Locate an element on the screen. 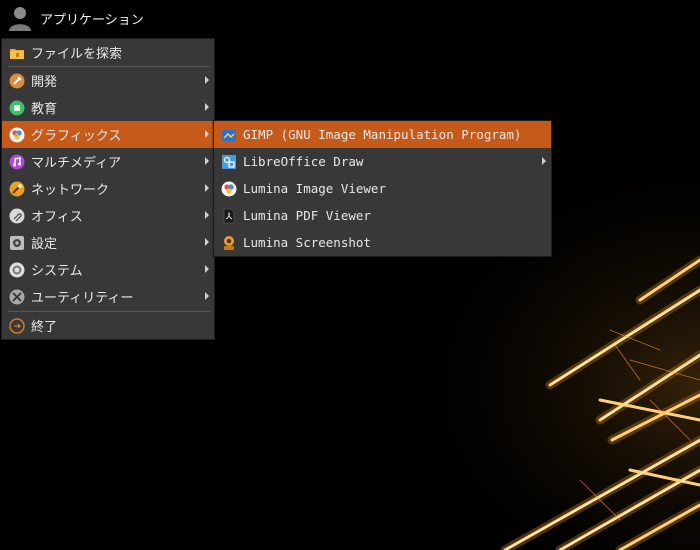 The height and width of the screenshot is (550, 700). submenu-item-lumina-screenshot: Lumina Screenshot is located at coordinates (382, 242).